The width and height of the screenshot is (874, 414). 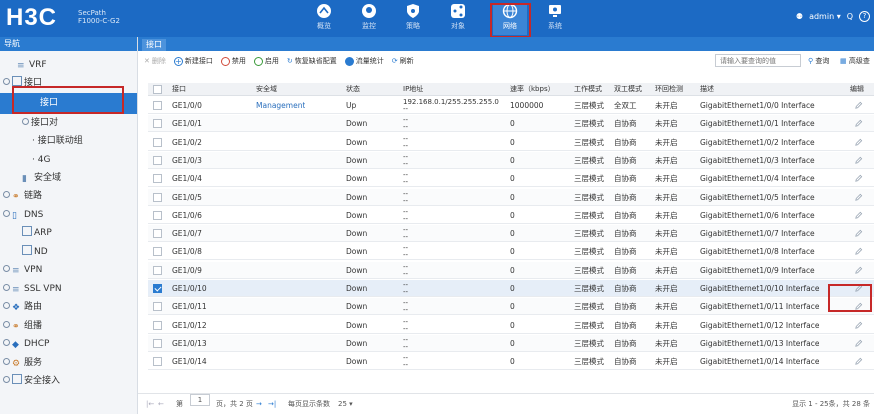 I want to click on nav-policy: 策略, so click(x=413, y=19).